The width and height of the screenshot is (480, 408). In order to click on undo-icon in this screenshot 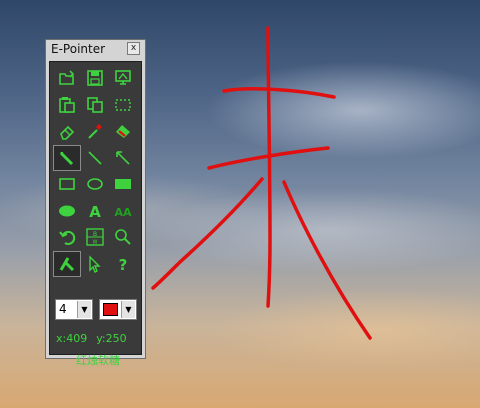, I will do `click(67, 238)`.